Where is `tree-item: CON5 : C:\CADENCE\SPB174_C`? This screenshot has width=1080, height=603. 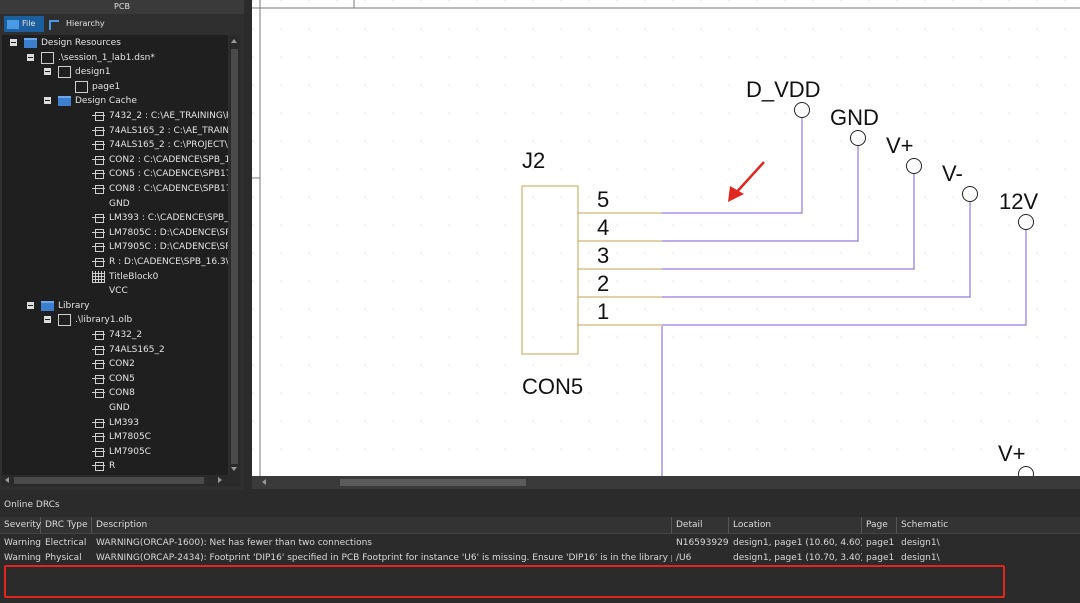 tree-item: CON5 : C:\CADENCE\SPB174_C is located at coordinates (153, 174).